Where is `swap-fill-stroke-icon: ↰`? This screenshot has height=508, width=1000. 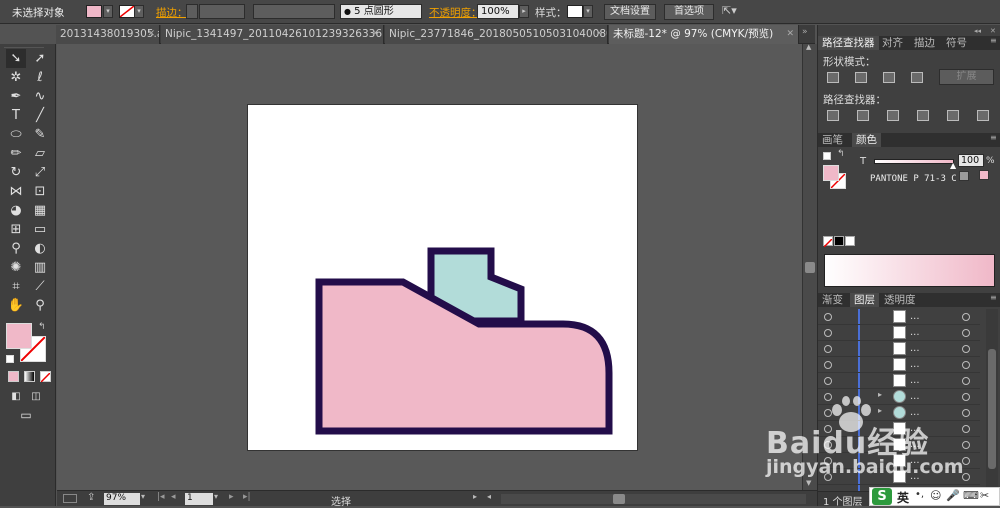
swap-fill-stroke-icon: ↰ is located at coordinates (42, 327).